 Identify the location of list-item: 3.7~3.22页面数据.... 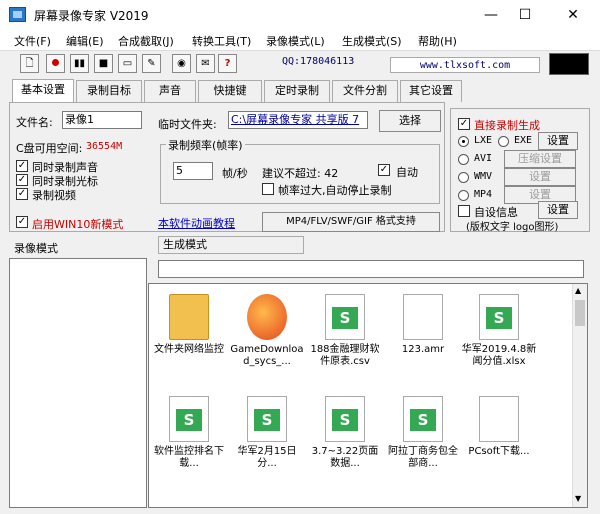
(345, 433).